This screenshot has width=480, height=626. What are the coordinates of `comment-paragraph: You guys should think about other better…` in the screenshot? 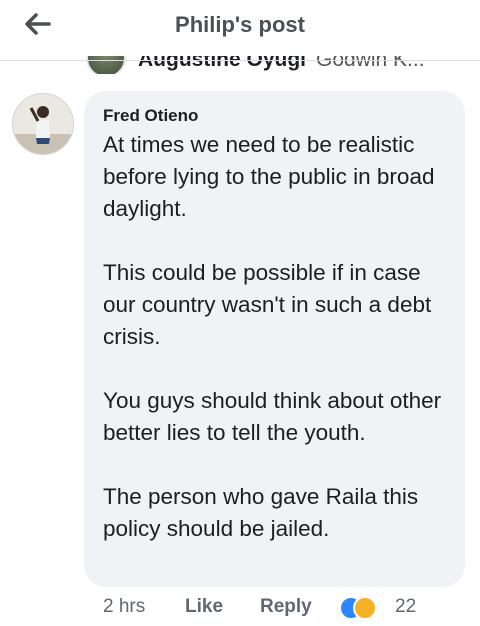 It's located at (272, 416).